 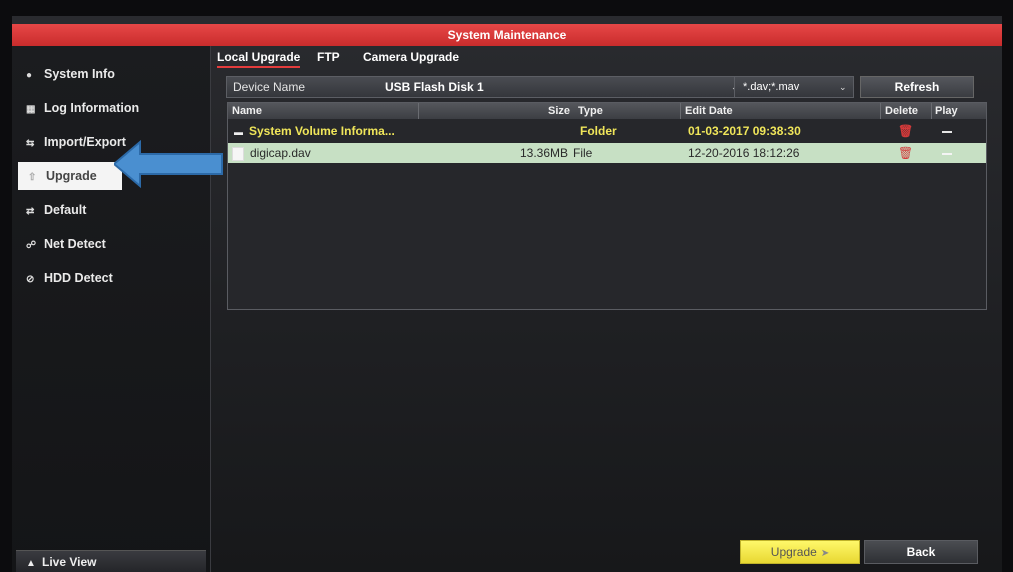 What do you see at coordinates (507, 35) in the screenshot?
I see `window-title: System Maintenance` at bounding box center [507, 35].